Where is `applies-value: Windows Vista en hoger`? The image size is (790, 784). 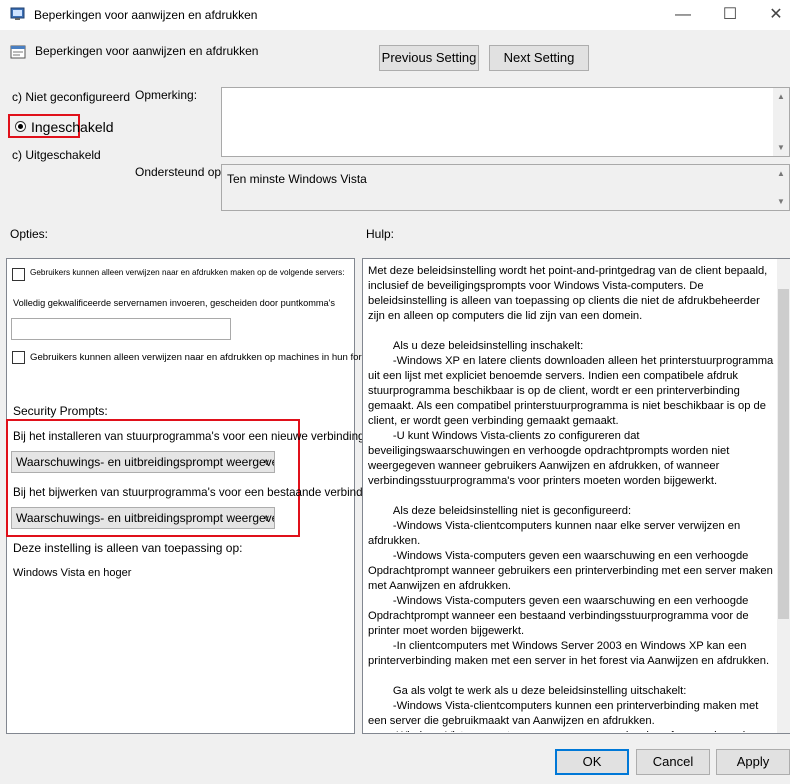 applies-value: Windows Vista en hoger is located at coordinates (72, 573).